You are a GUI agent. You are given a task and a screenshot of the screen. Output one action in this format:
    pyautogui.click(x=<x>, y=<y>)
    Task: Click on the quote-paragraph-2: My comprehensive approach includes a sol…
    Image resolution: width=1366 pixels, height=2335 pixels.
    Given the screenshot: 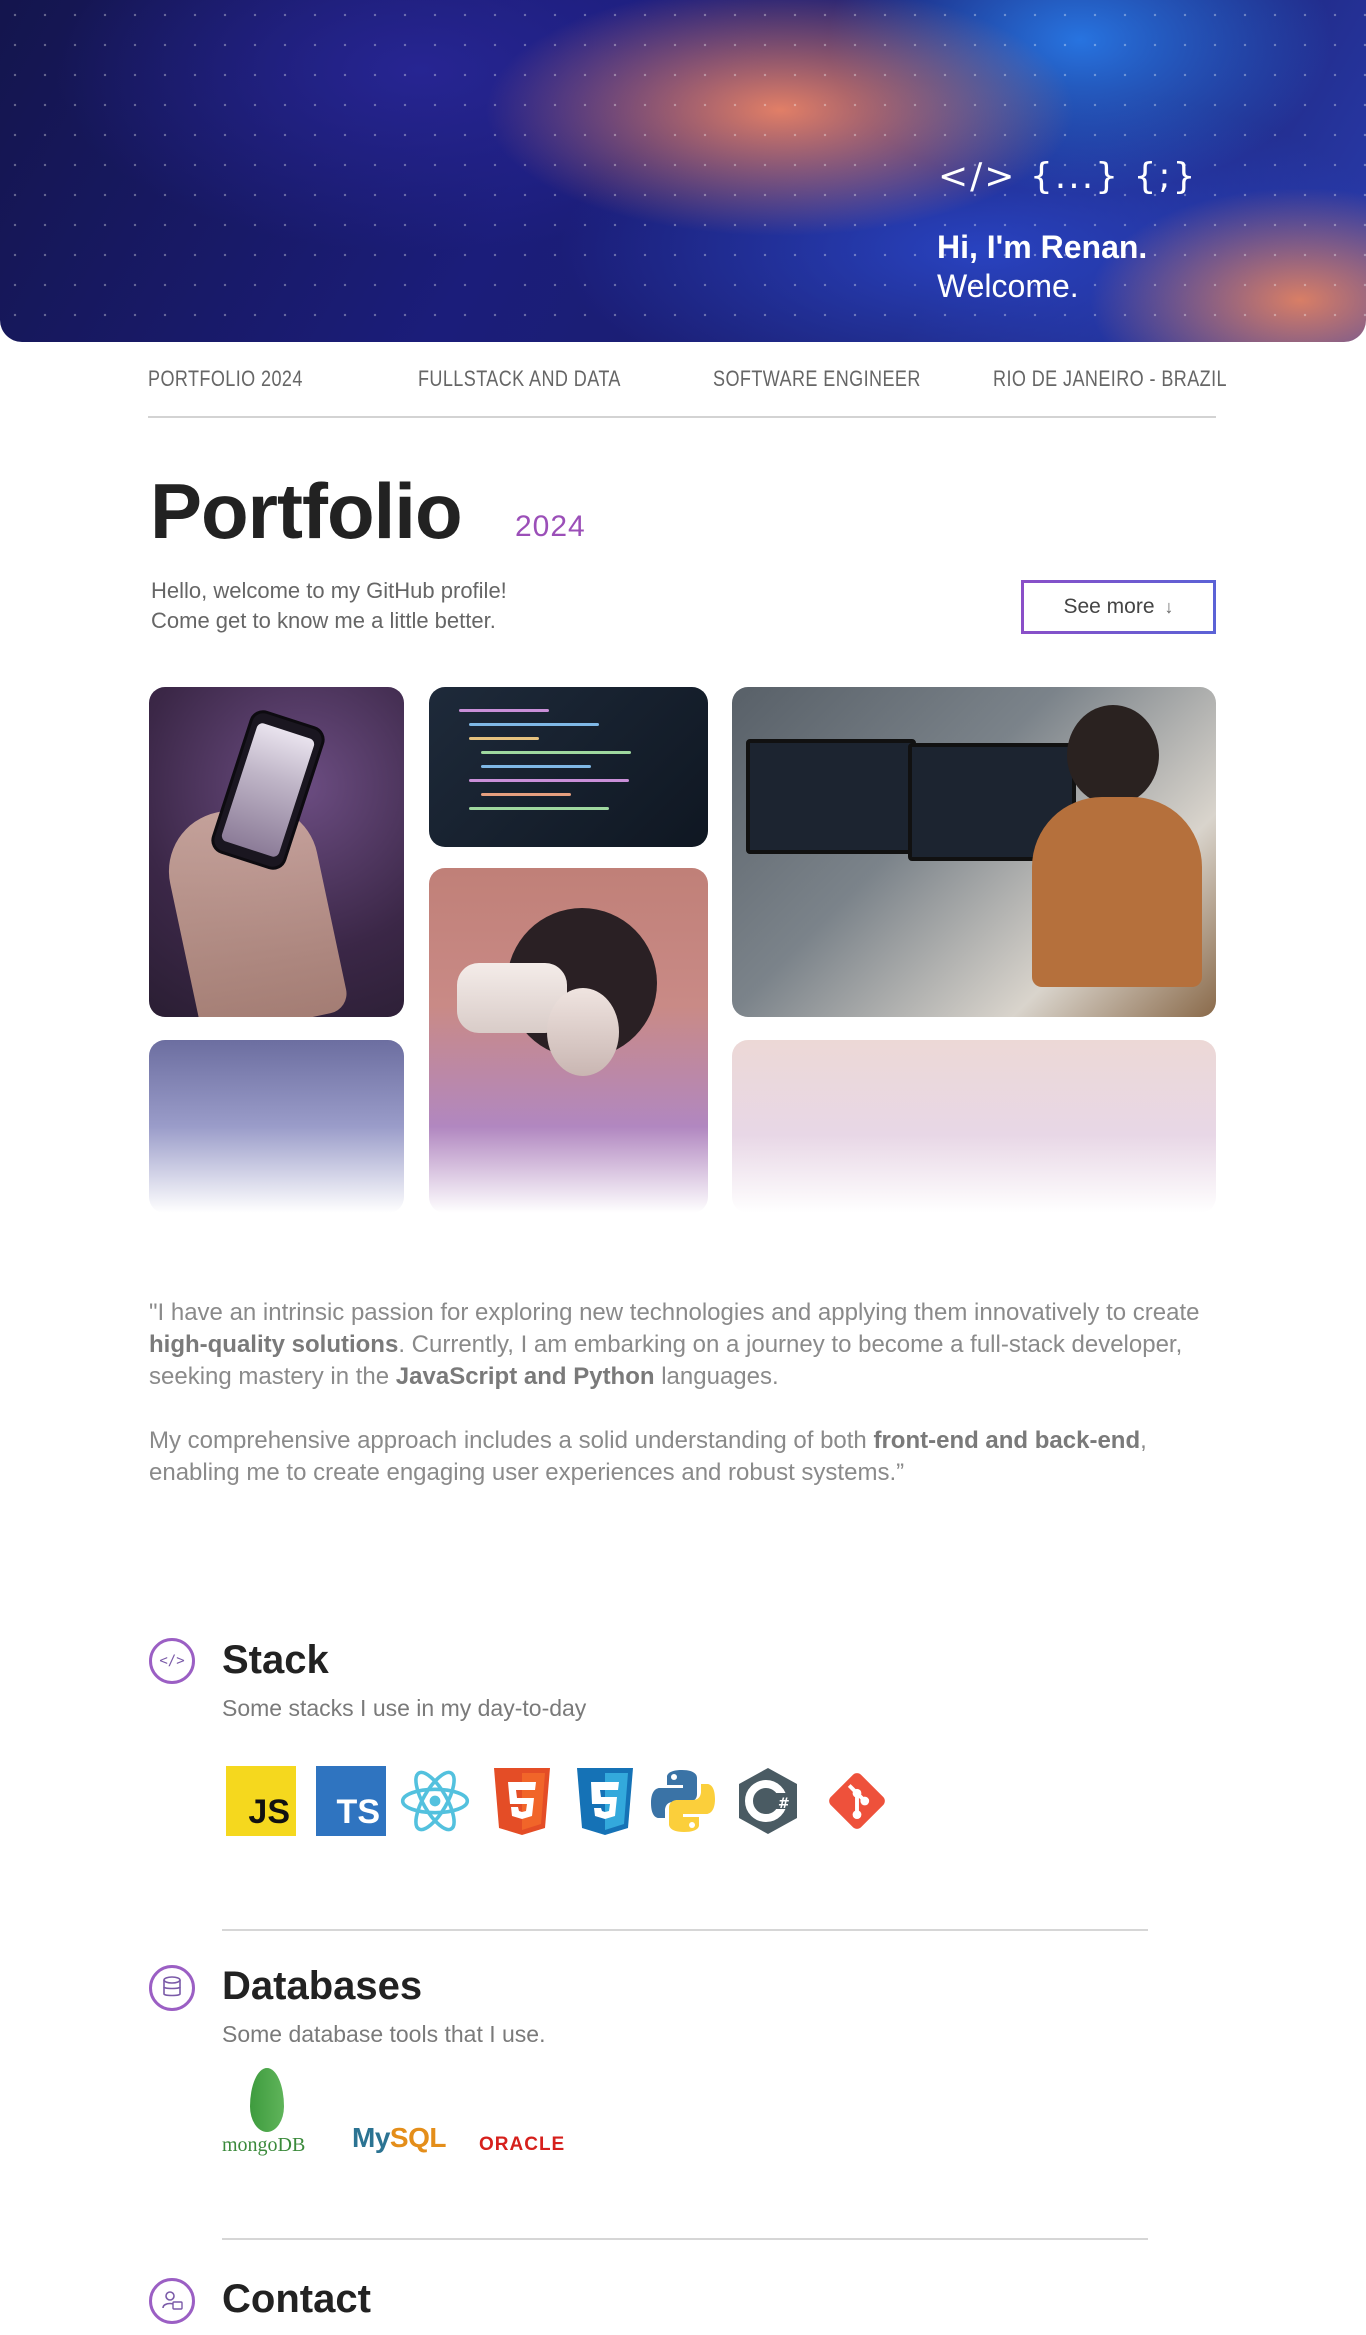 What is the action you would take?
    pyautogui.click(x=648, y=1456)
    